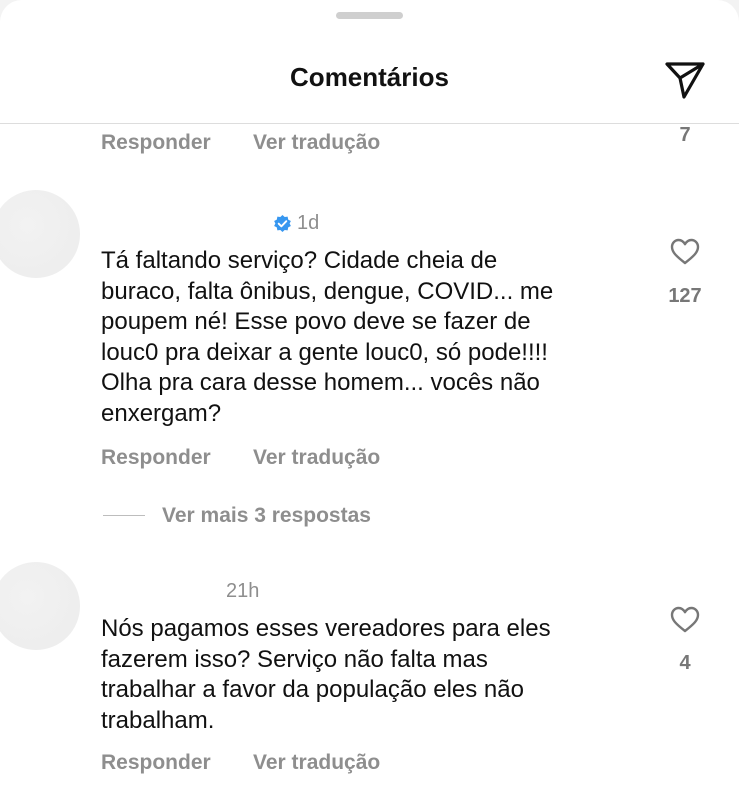 This screenshot has width=739, height=804. What do you see at coordinates (685, 135) in the screenshot?
I see `like-count: 7` at bounding box center [685, 135].